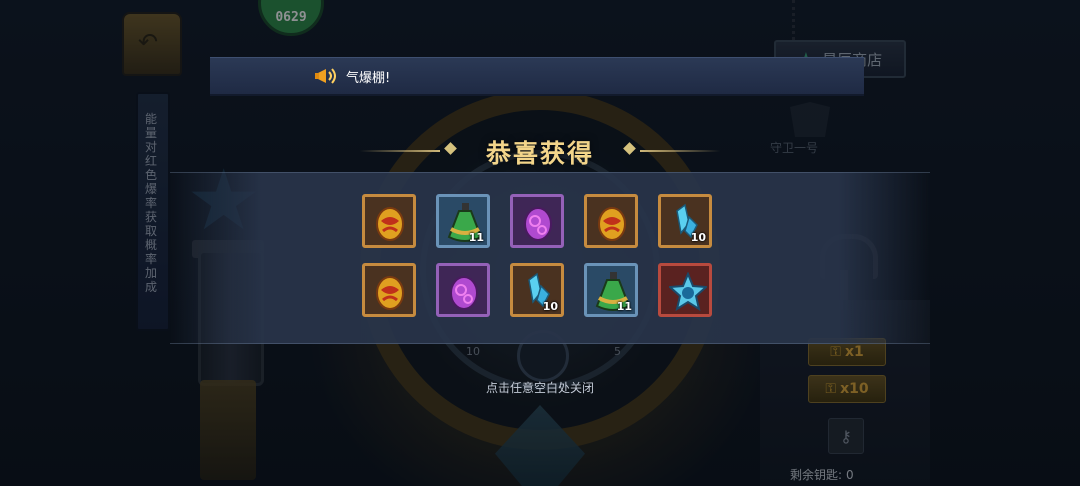 The width and height of the screenshot is (1080, 486). What do you see at coordinates (537, 76) in the screenshot?
I see `notice-strip: 气爆棚!` at bounding box center [537, 76].